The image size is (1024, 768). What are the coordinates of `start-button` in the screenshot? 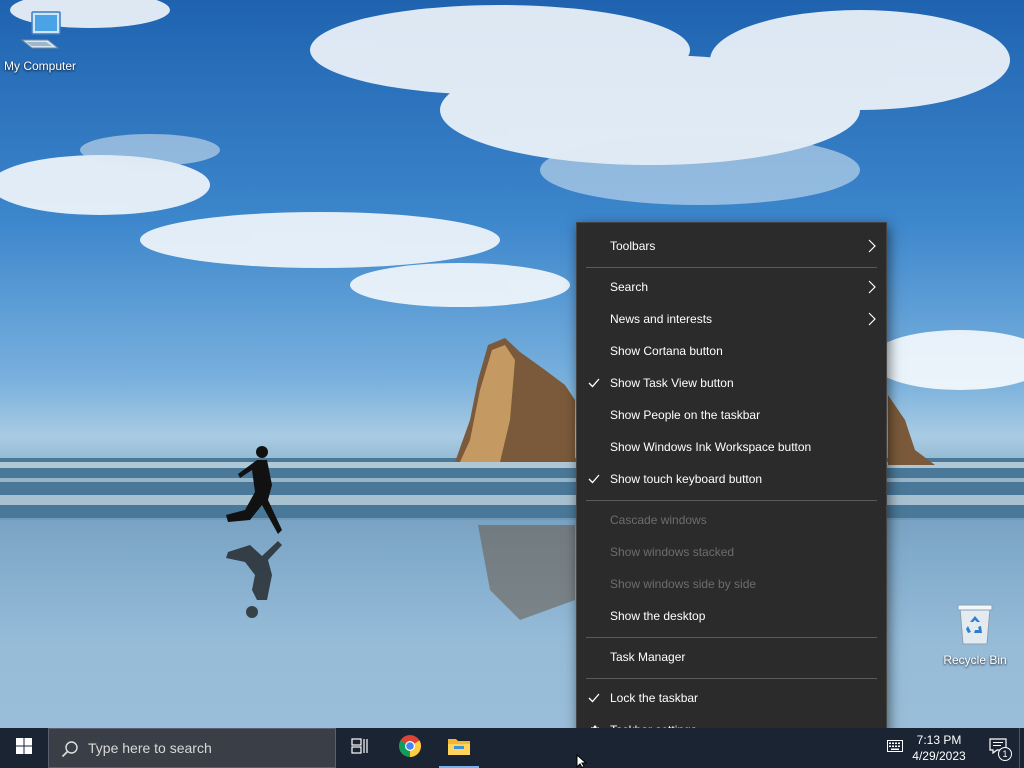 It's located at (24, 748).